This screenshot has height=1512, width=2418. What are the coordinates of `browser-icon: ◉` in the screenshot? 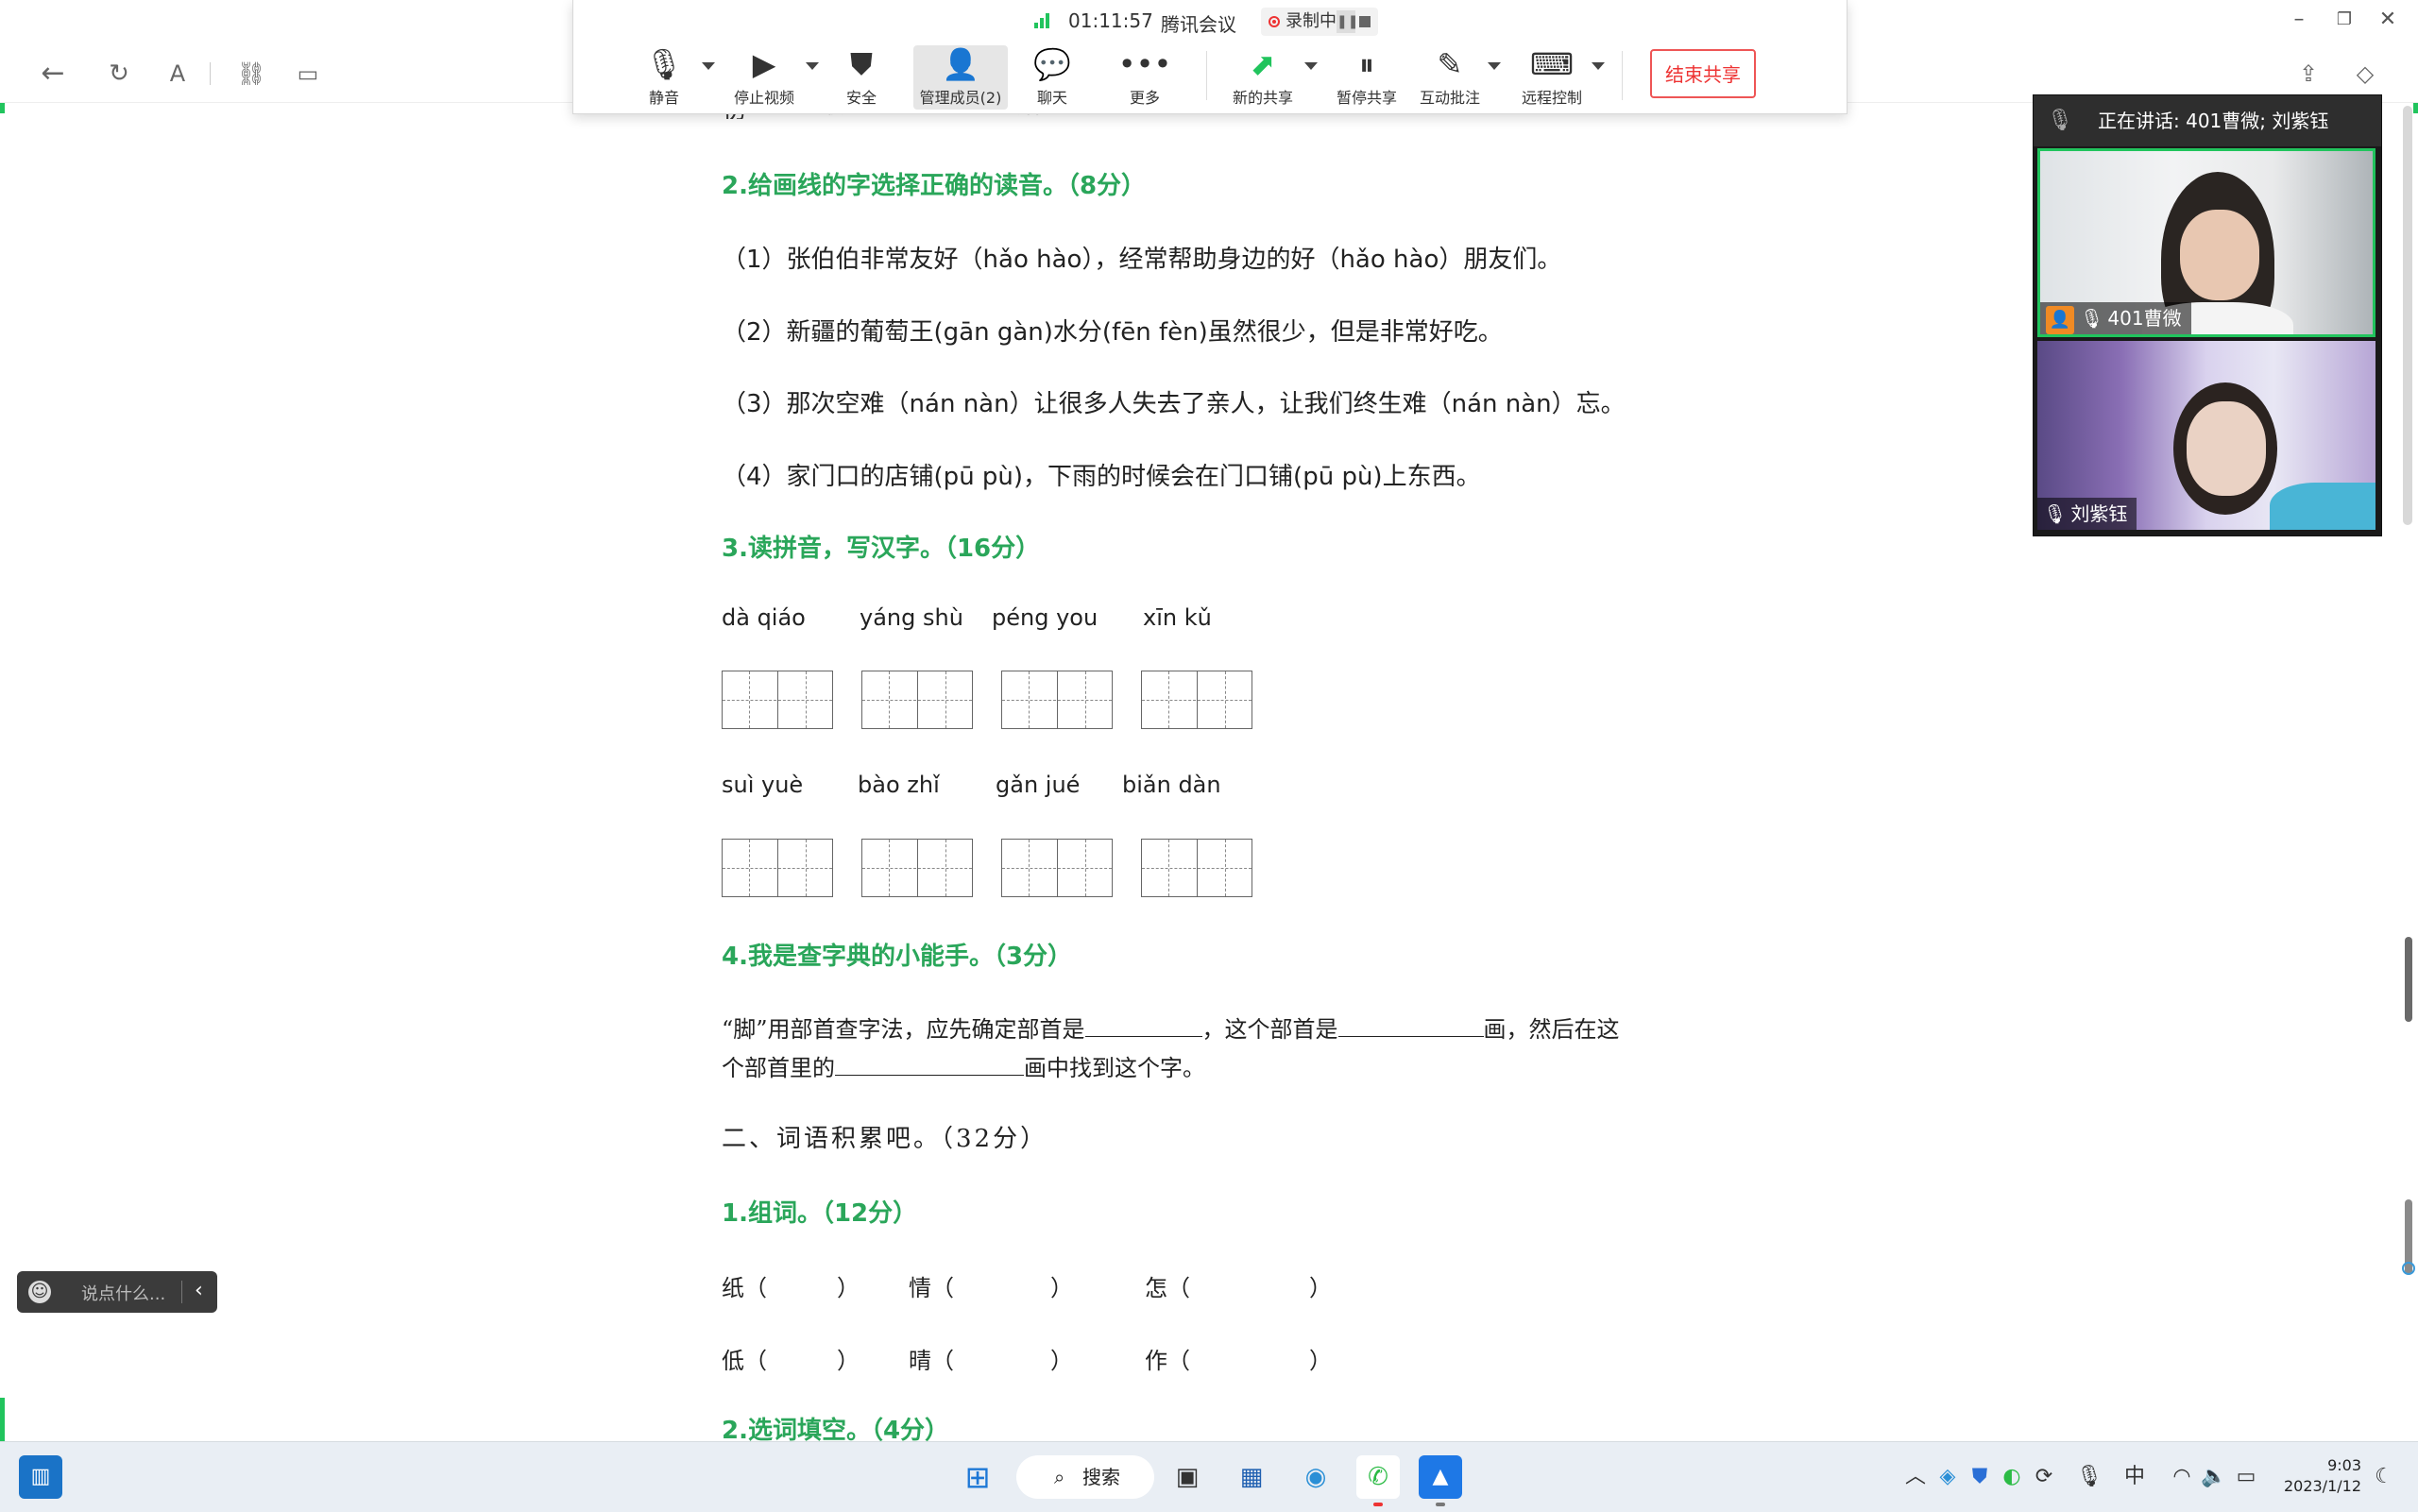 It's located at (1316, 1477).